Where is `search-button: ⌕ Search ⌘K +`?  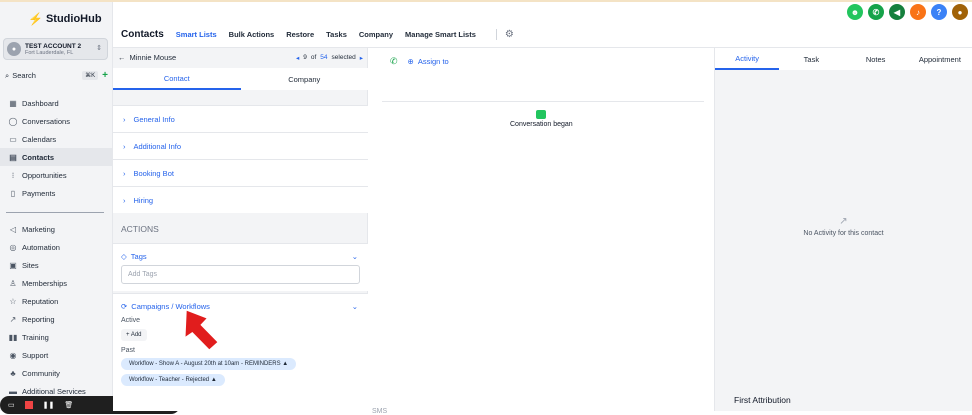 search-button: ⌕ Search ⌘K + is located at coordinates (56, 75).